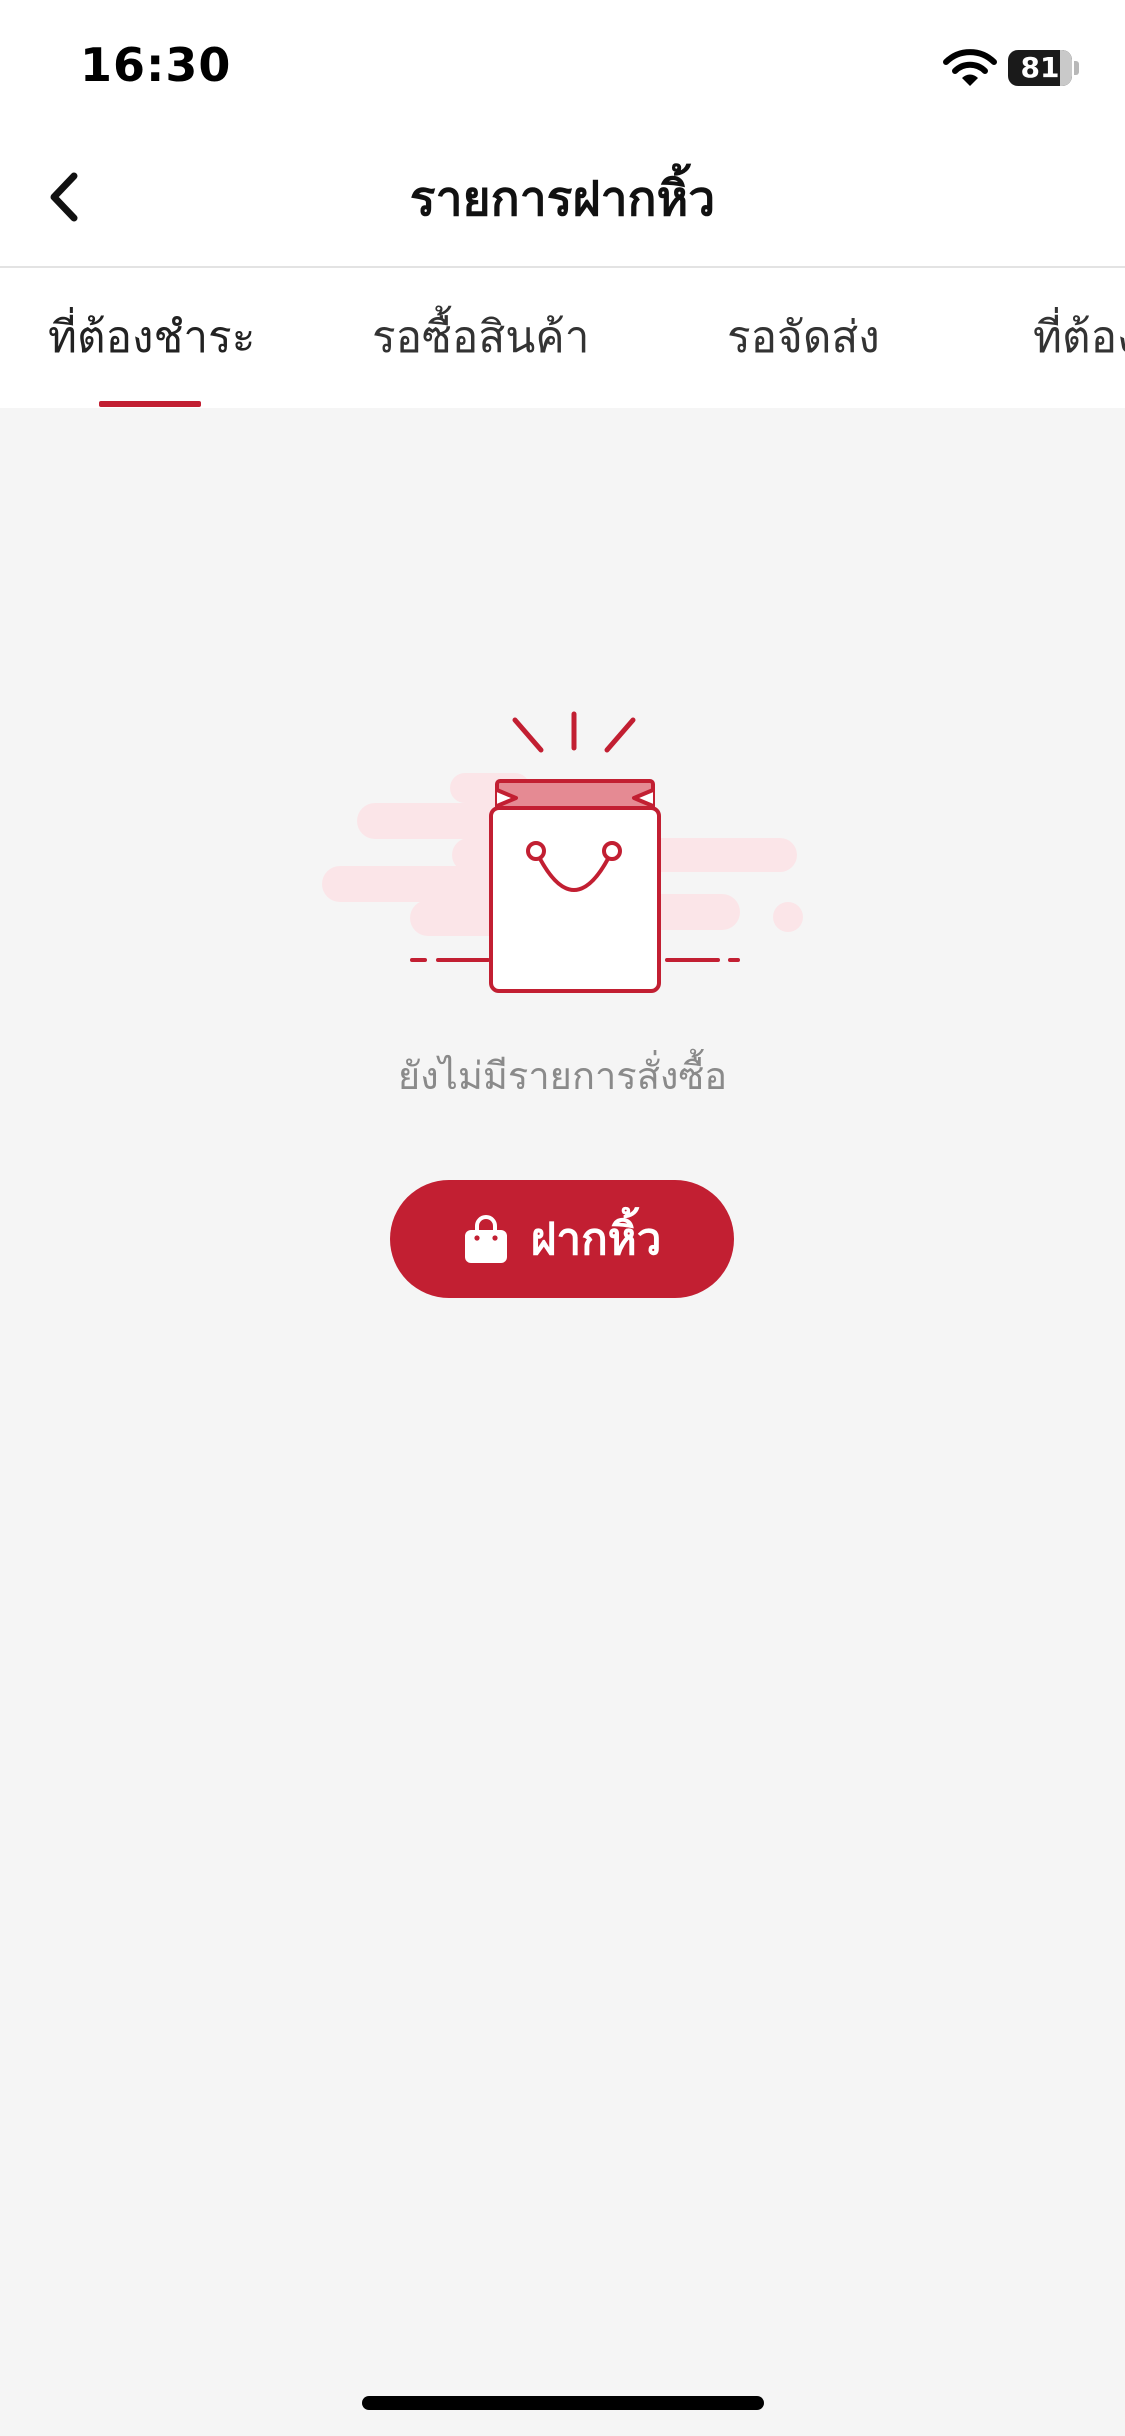 This screenshot has width=1125, height=2436. Describe the element at coordinates (1076, 68) in the screenshot. I see `battery-cap` at that location.